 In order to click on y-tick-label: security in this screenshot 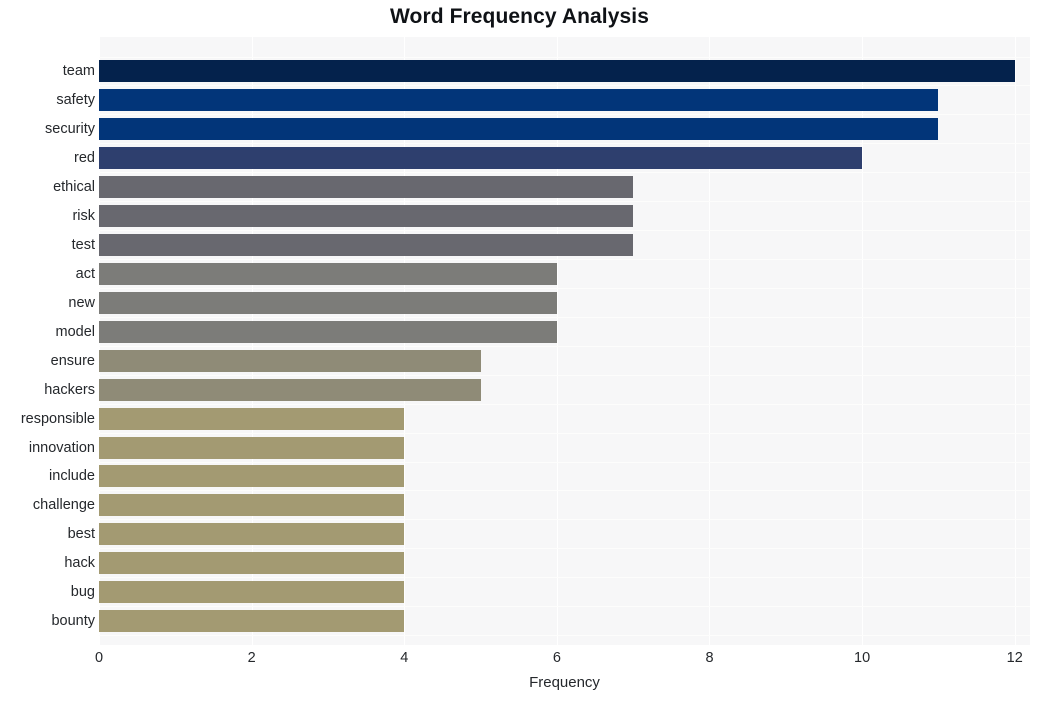, I will do `click(70, 129)`.